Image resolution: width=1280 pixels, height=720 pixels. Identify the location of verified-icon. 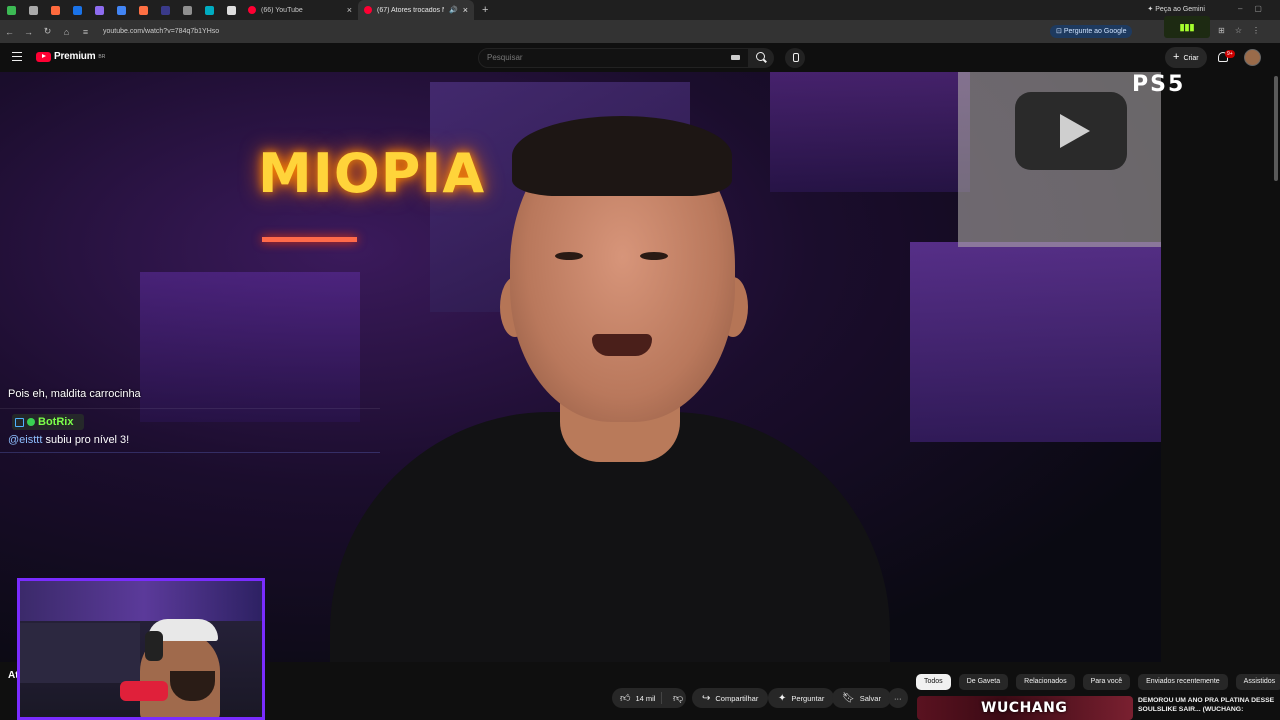
(31, 422).